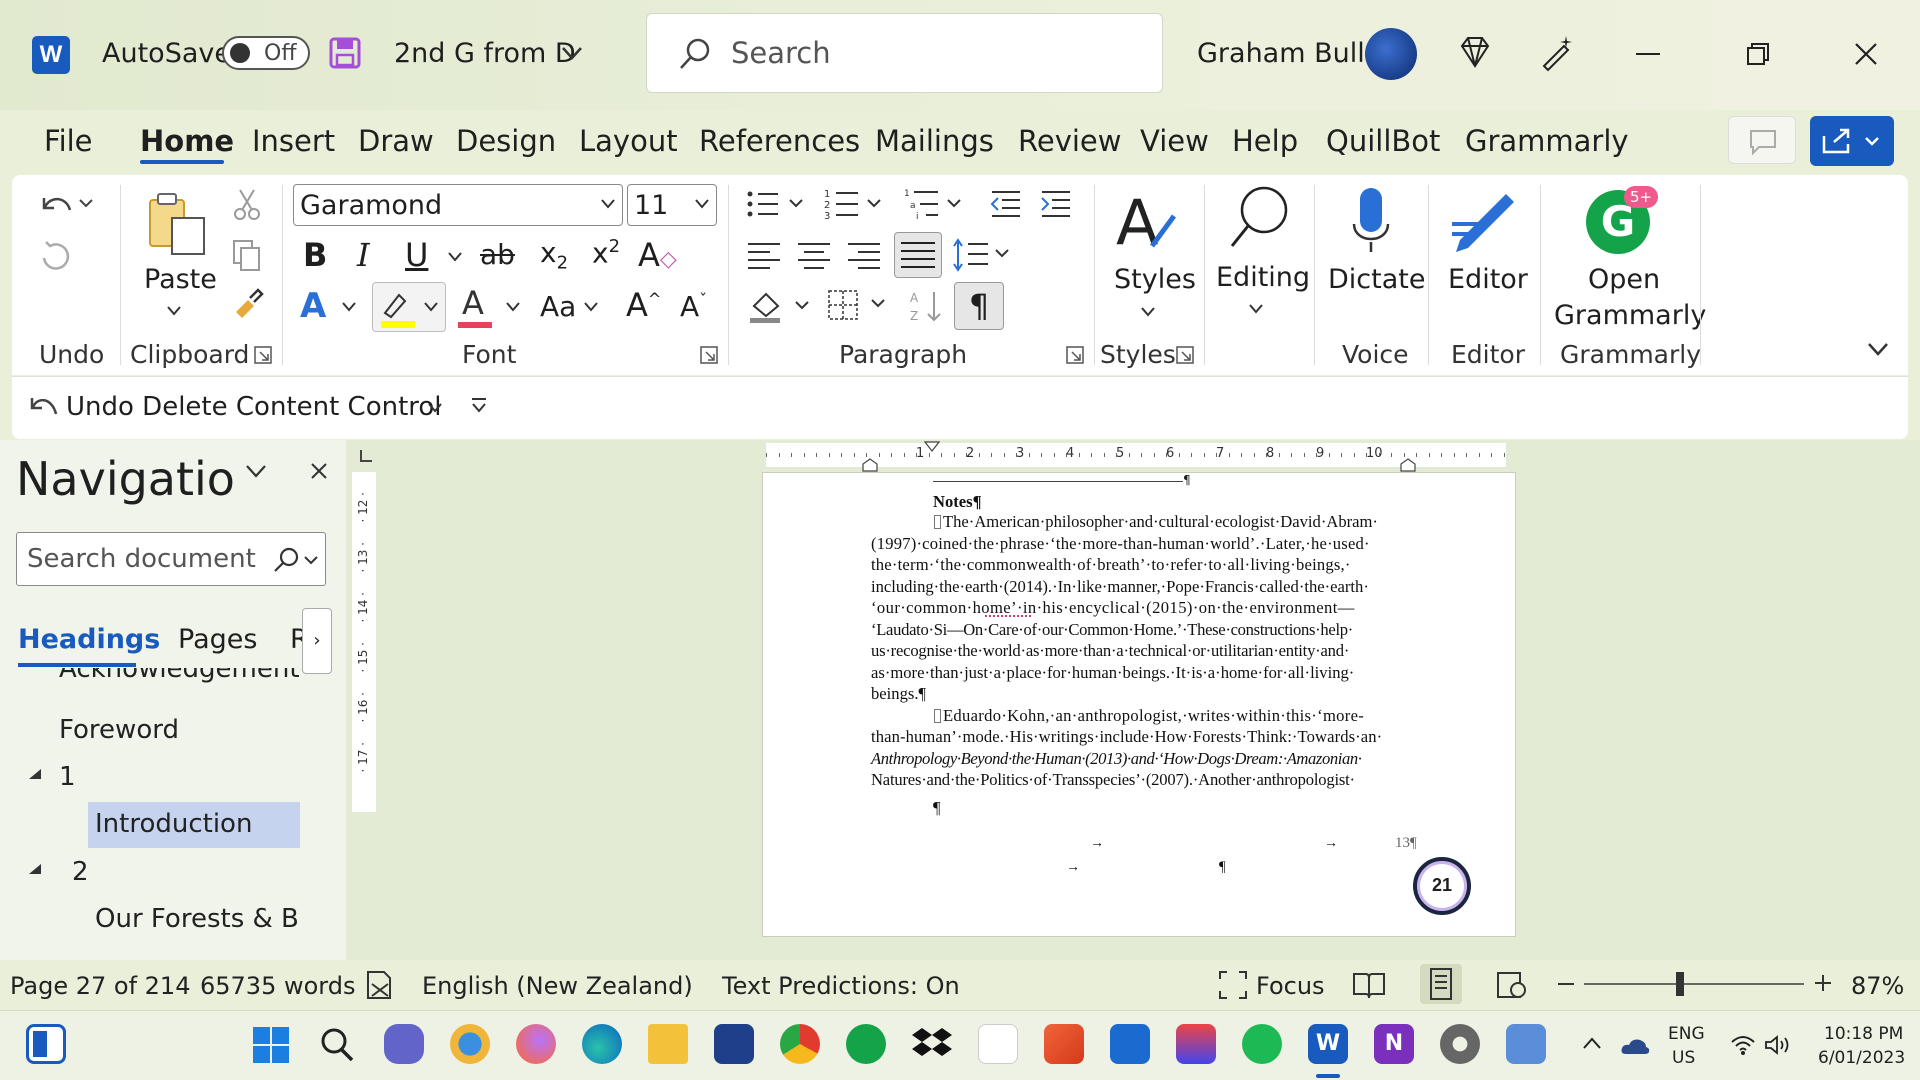 The width and height of the screenshot is (1920, 1080). Describe the element at coordinates (254, 407) in the screenshot. I see `undo-delete-content-control-button: Undo Delete Content Control` at that location.